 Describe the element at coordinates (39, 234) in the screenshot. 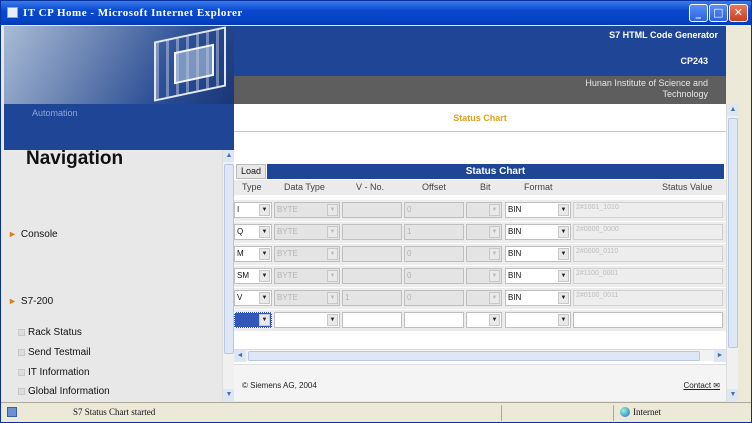

I see `nav-console-label: Console` at that location.